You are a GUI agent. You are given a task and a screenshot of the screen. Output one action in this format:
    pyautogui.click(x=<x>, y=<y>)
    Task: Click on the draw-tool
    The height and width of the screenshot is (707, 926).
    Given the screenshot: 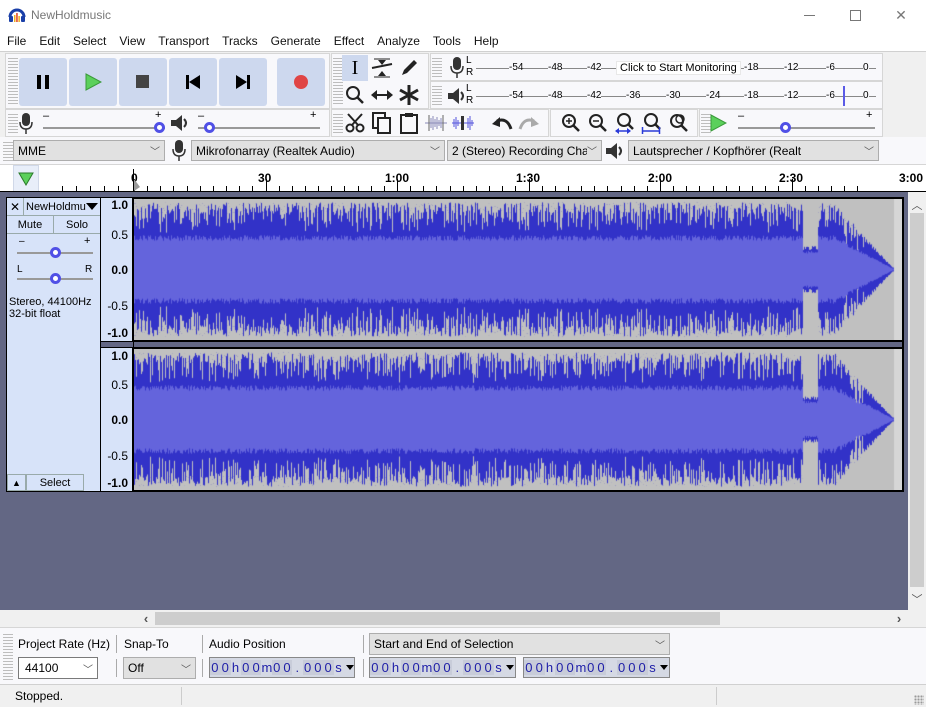 What is the action you would take?
    pyautogui.click(x=409, y=68)
    